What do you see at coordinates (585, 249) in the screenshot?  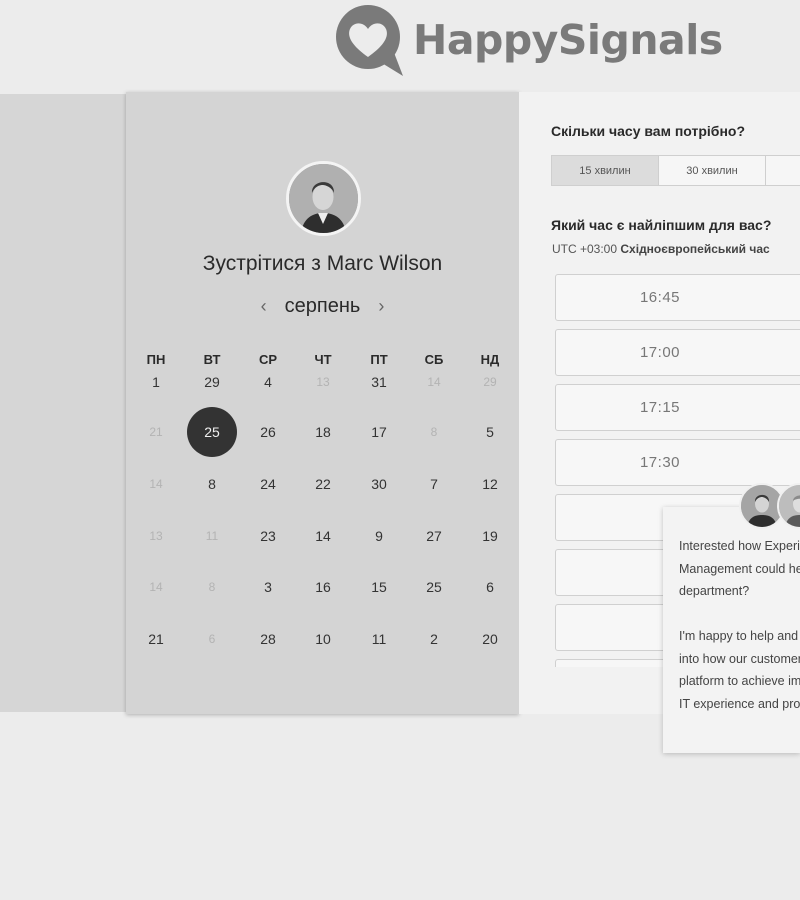 I see `timezone-offset: UTC +03:00` at bounding box center [585, 249].